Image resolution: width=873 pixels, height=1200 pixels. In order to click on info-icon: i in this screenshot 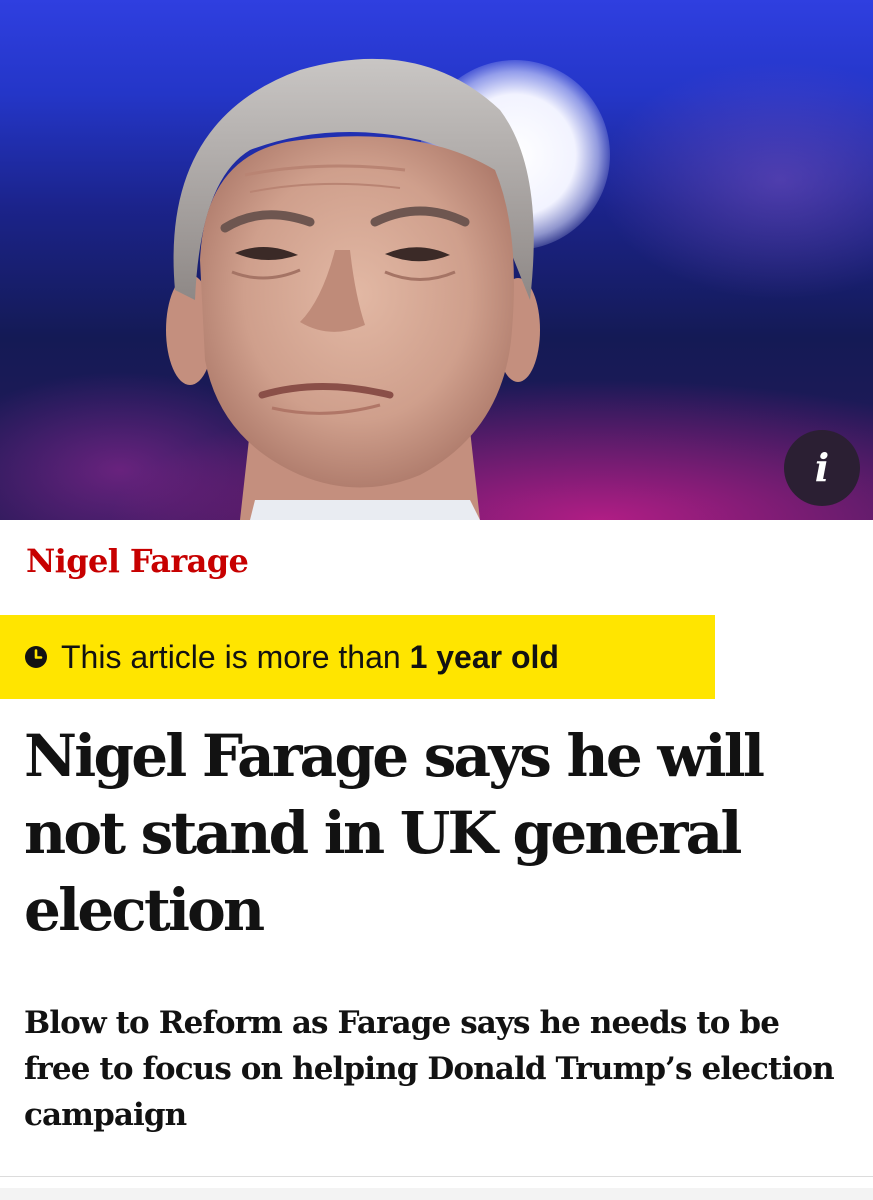, I will do `click(822, 467)`.